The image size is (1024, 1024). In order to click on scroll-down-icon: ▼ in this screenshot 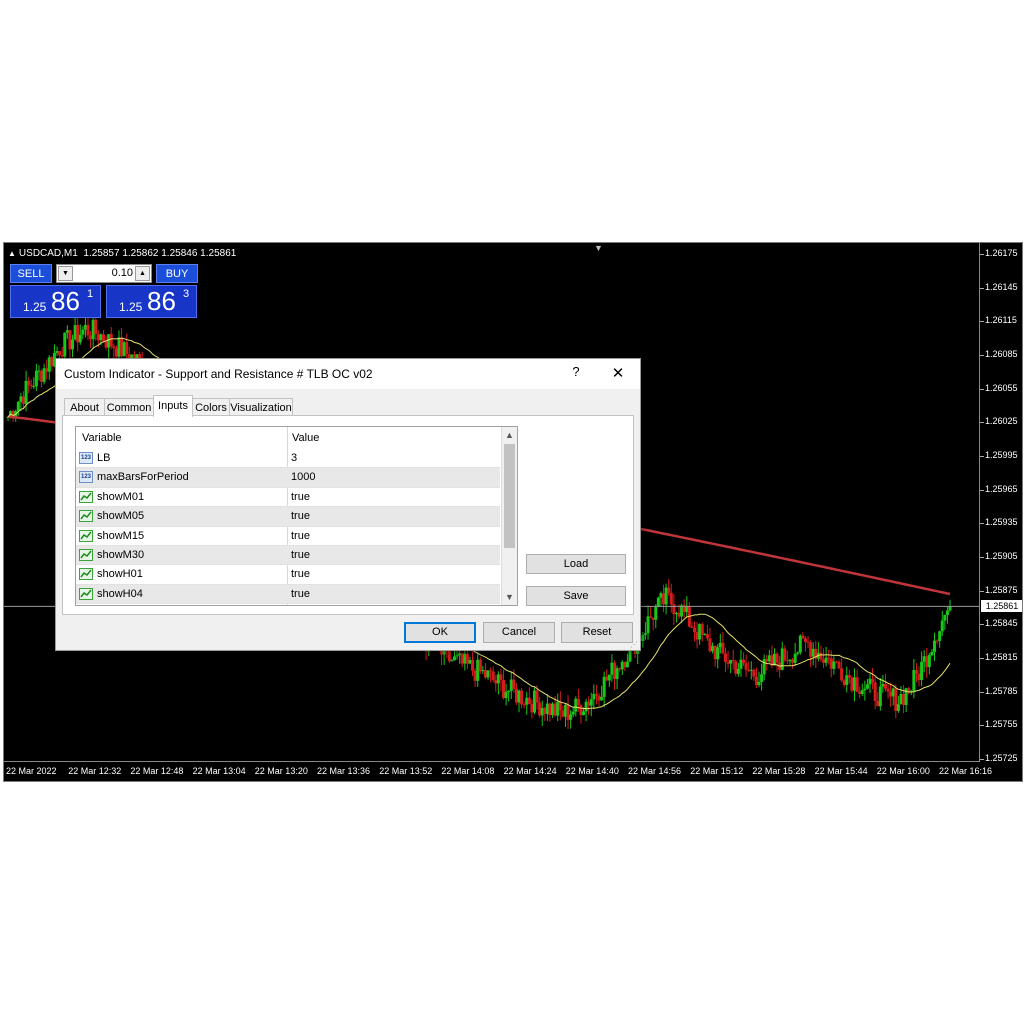, I will do `click(509, 597)`.